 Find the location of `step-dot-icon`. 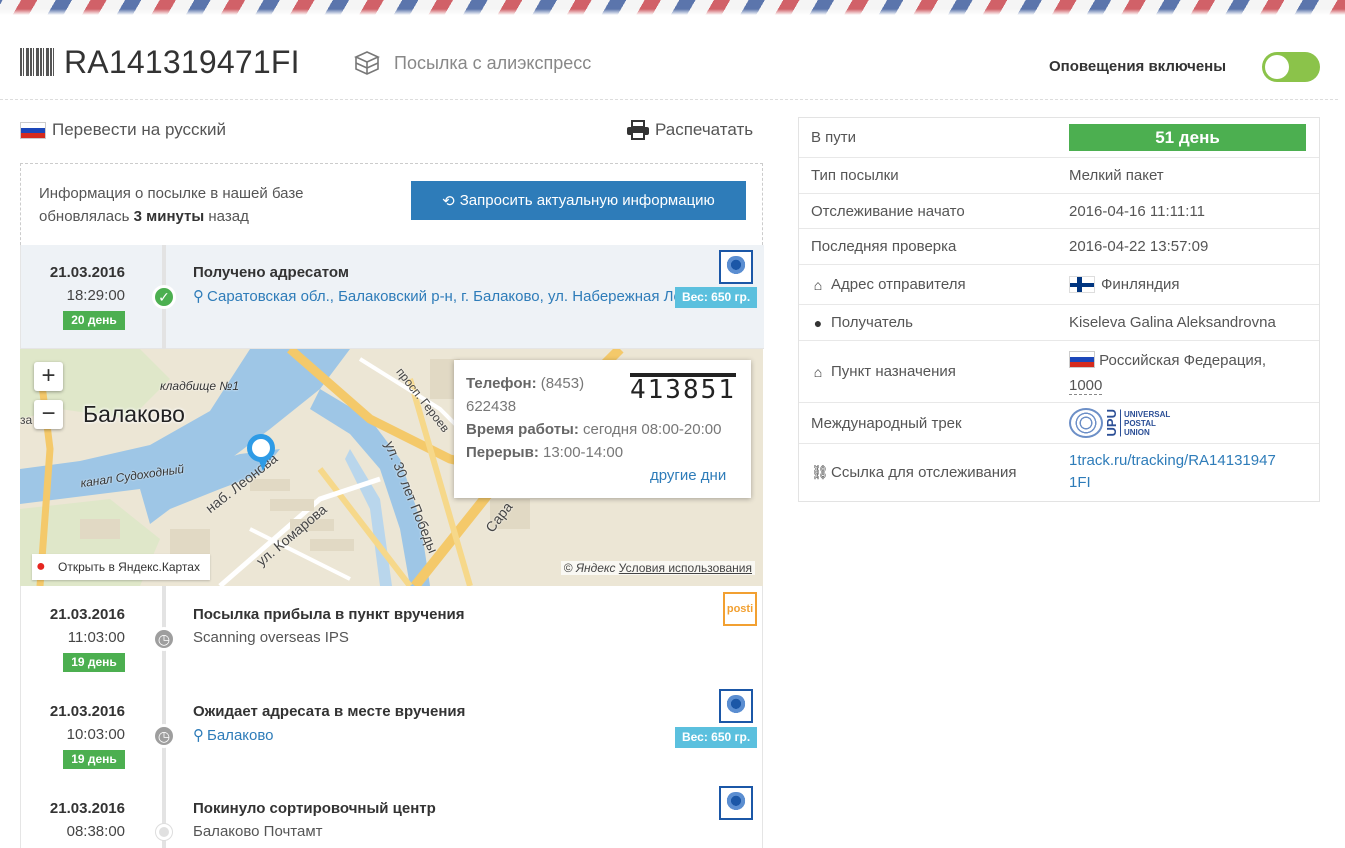

step-dot-icon is located at coordinates (164, 832).